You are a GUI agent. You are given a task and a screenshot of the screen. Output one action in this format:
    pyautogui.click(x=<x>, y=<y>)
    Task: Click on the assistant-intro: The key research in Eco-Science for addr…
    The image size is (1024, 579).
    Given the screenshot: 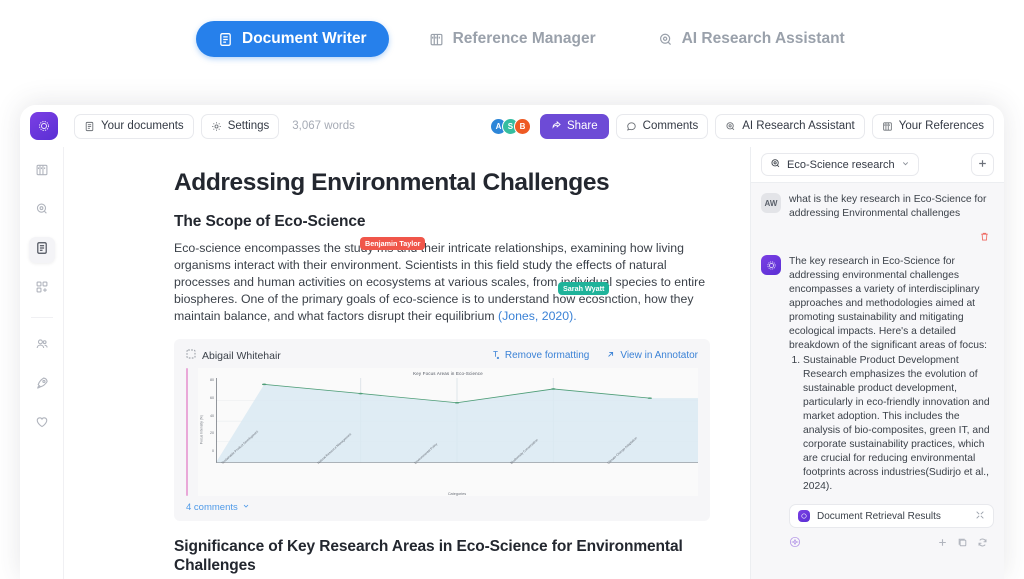 What is the action you would take?
    pyautogui.click(x=888, y=303)
    